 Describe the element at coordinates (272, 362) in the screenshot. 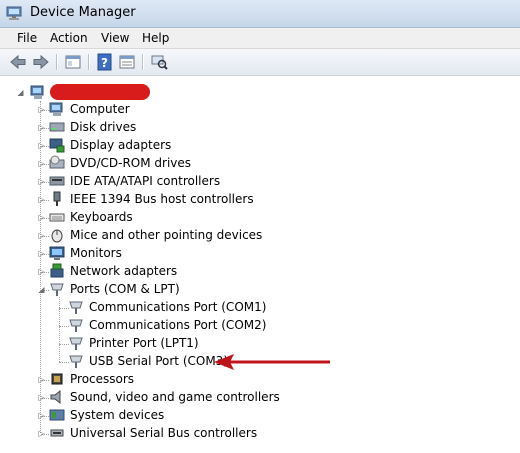

I see `annotation-arrow` at that location.